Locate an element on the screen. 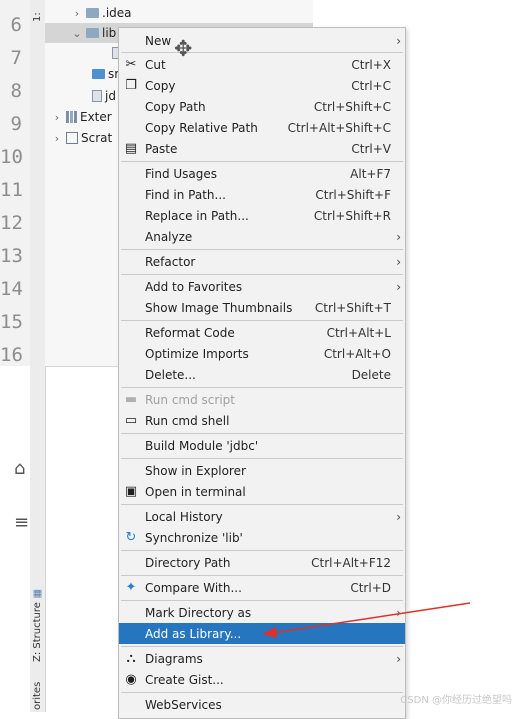 The height and width of the screenshot is (719, 520). watermark: CSDN @你经历过绝望吗 is located at coordinates (456, 700).